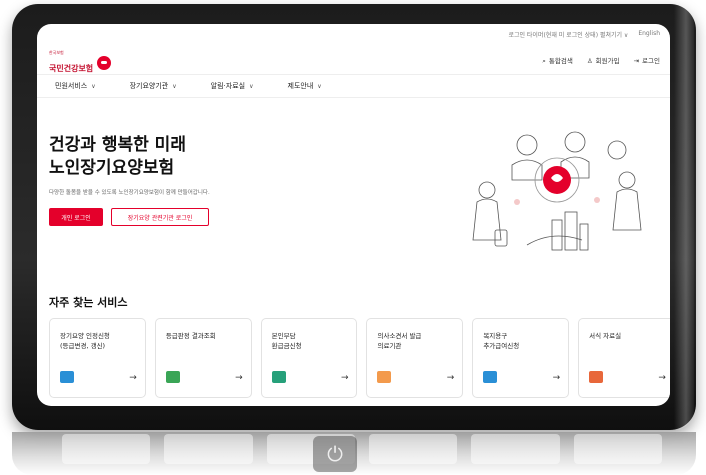 The image size is (706, 475). What do you see at coordinates (384, 377) in the screenshot?
I see `hospital-icon` at bounding box center [384, 377].